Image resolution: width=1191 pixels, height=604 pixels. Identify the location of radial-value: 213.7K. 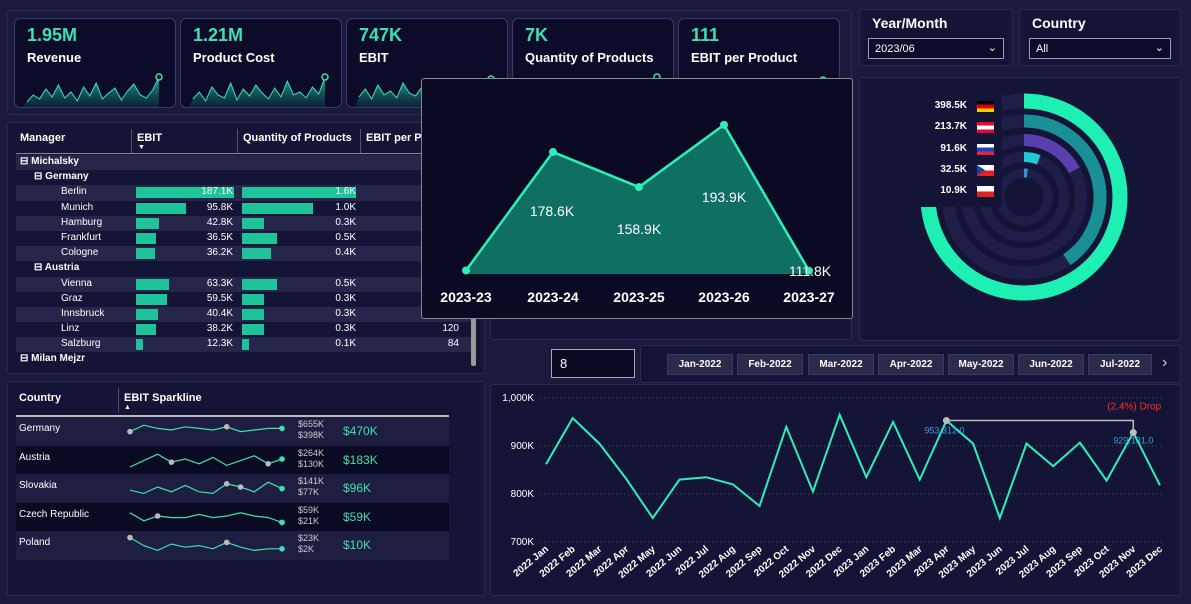
(950, 127).